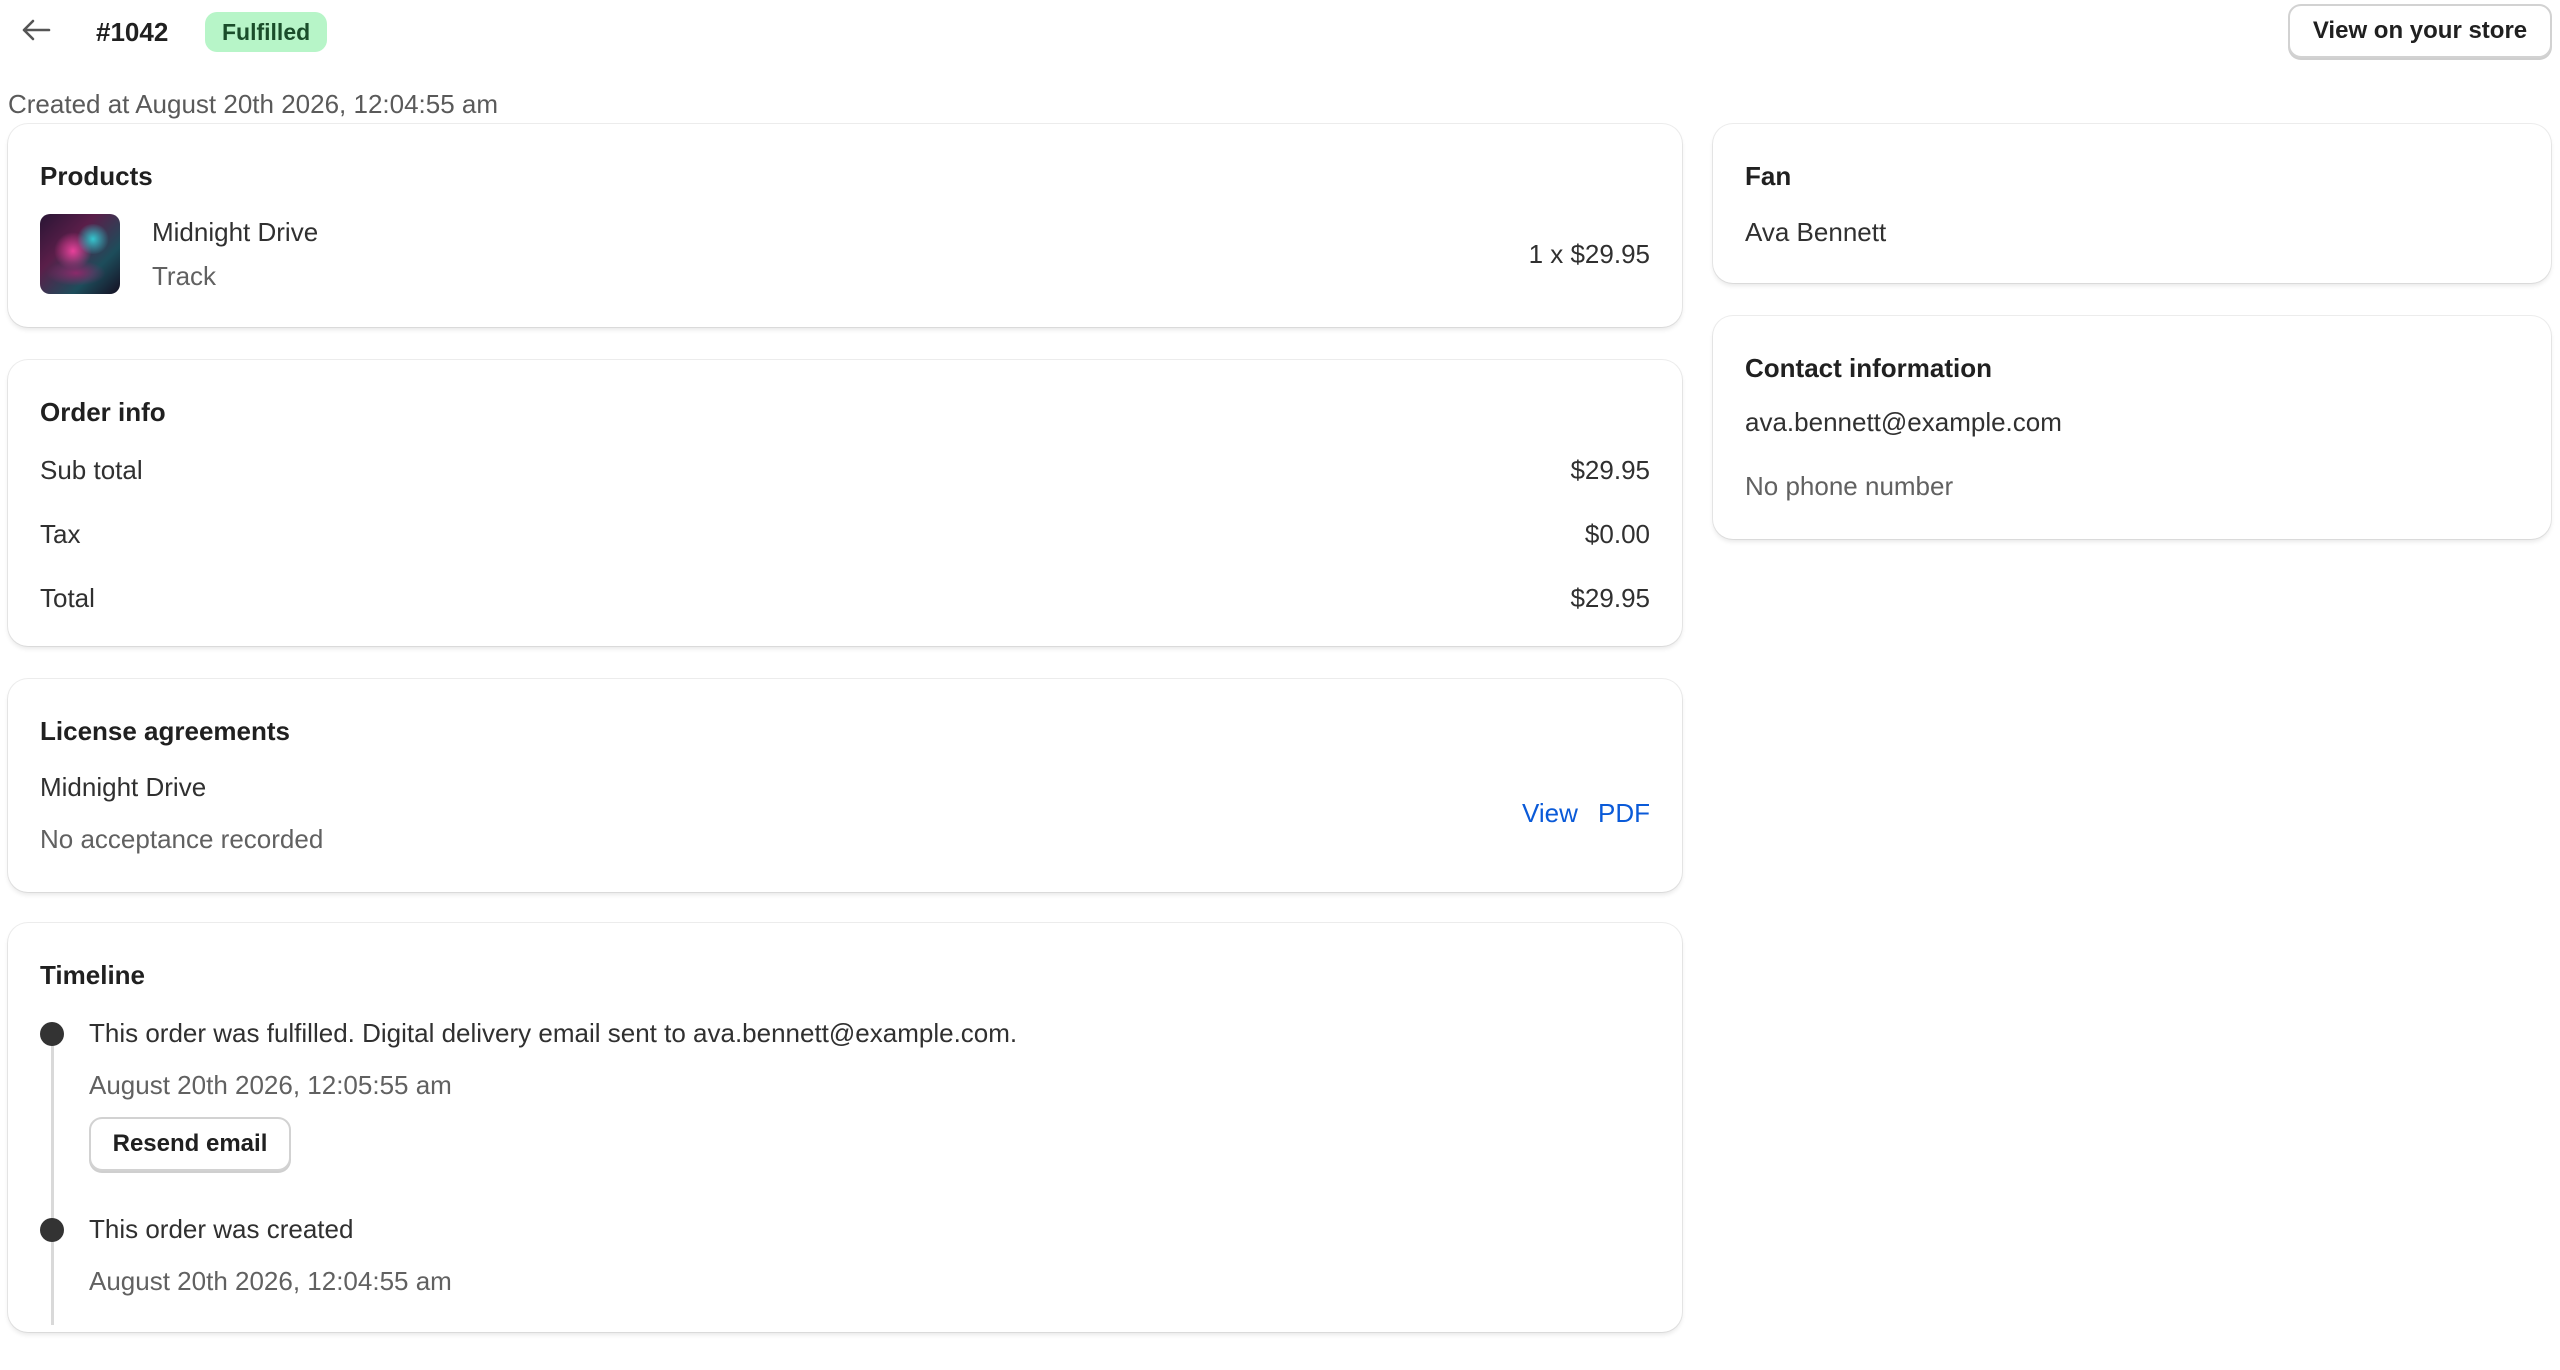  Describe the element at coordinates (93, 975) in the screenshot. I see `timeline-title: Timeline` at that location.